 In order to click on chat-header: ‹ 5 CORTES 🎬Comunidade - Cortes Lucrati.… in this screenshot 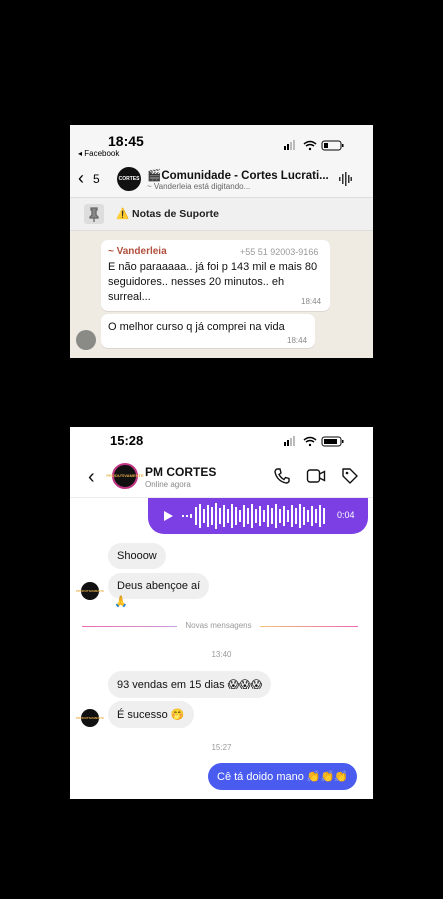, I will do `click(221, 180)`.